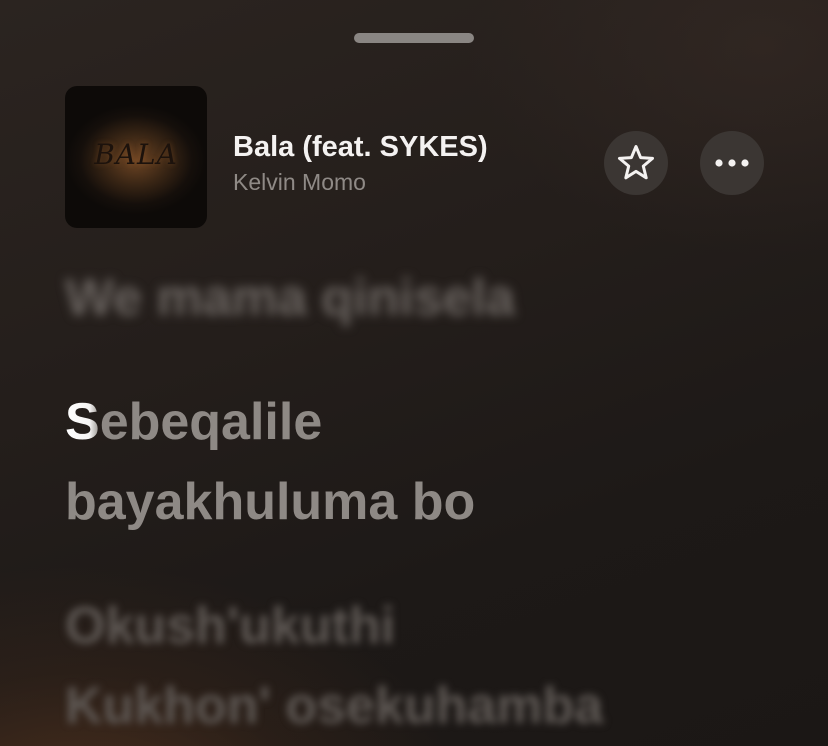  I want to click on lyric-sung-portion: S, so click(82, 422).